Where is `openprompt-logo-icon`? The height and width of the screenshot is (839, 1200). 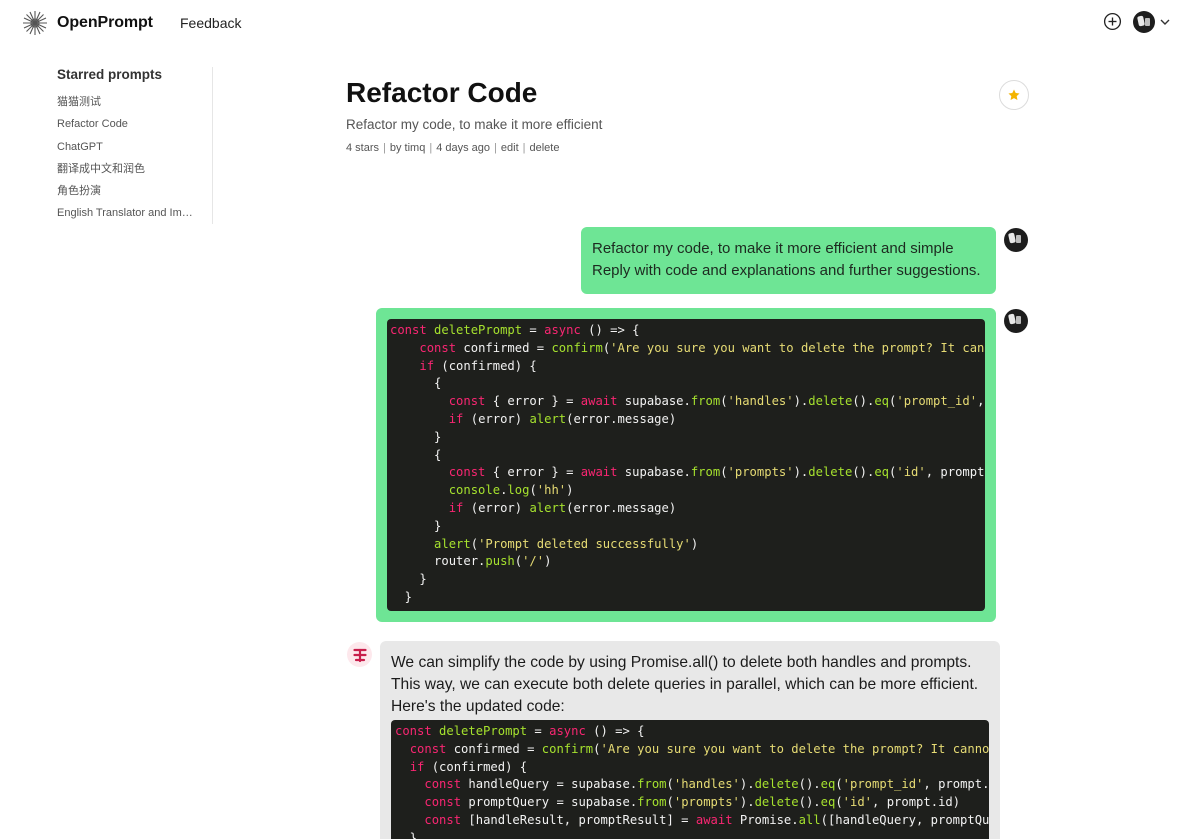 openprompt-logo-icon is located at coordinates (35, 23).